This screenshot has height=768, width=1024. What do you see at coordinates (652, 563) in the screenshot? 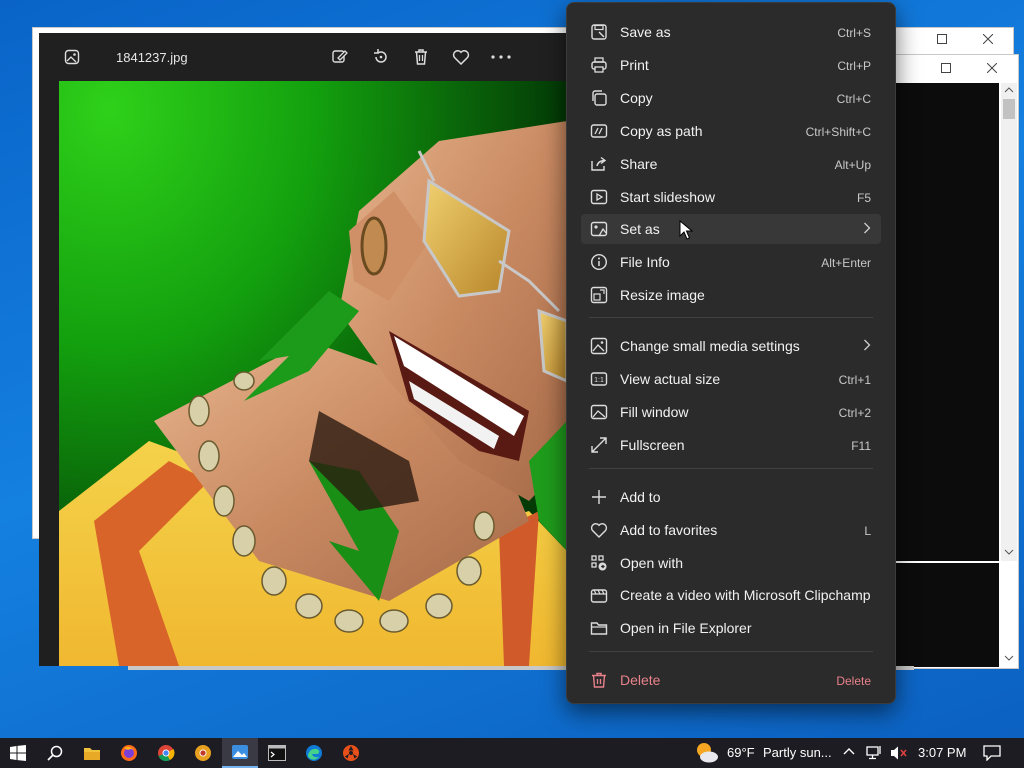
I see `menu-item-label: Open with` at bounding box center [652, 563].